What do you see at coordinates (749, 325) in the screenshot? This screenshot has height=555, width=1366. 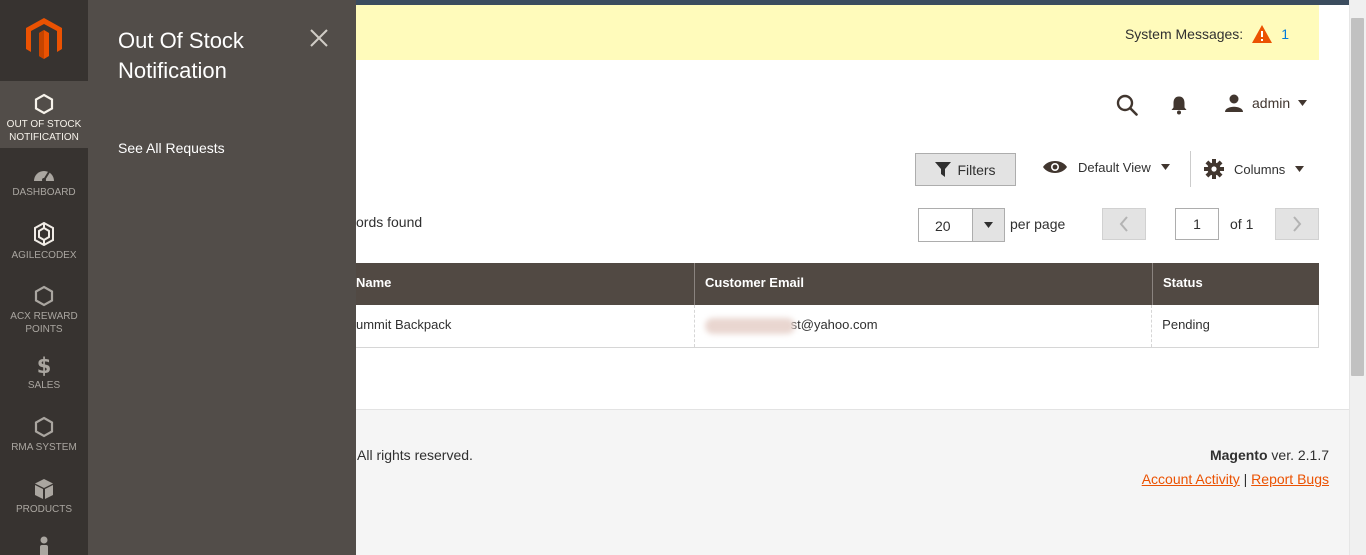 I see `redacted-blur` at bounding box center [749, 325].